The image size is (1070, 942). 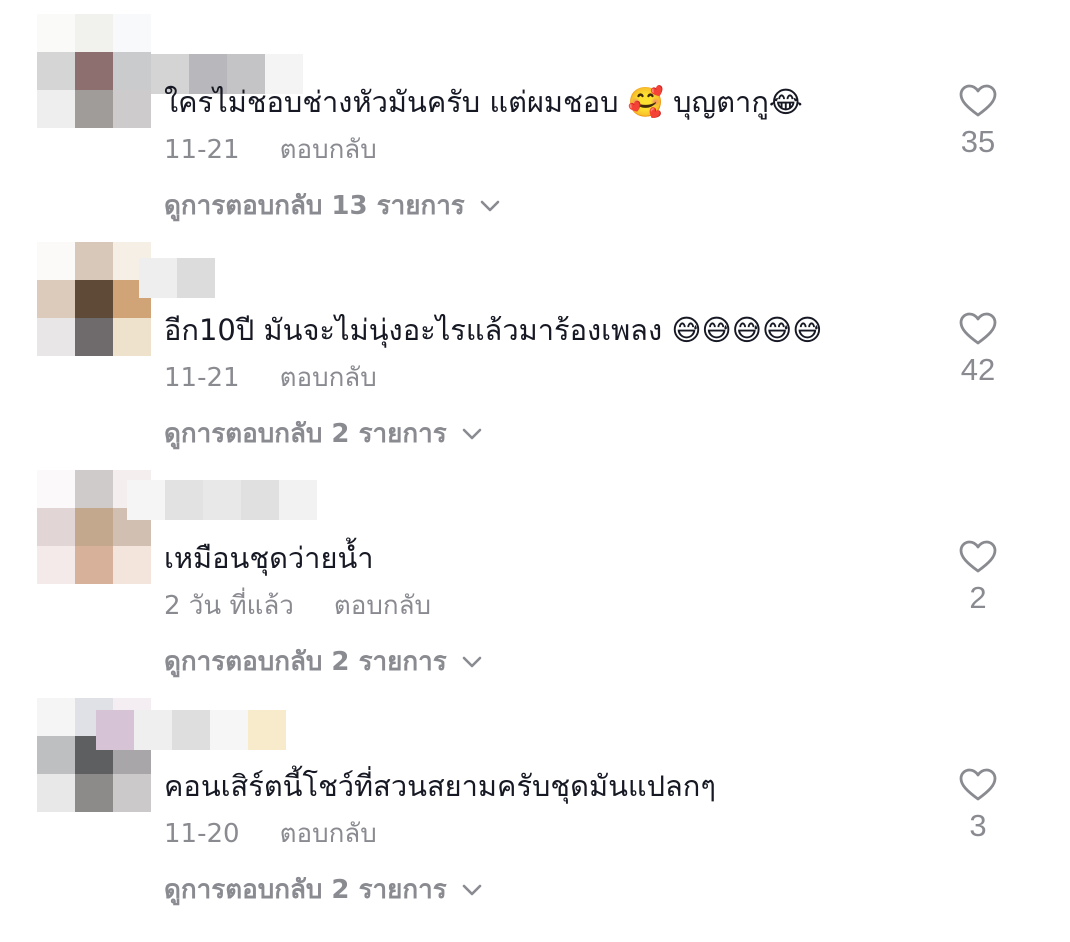 I want to click on like-button: 2, so click(x=978, y=578).